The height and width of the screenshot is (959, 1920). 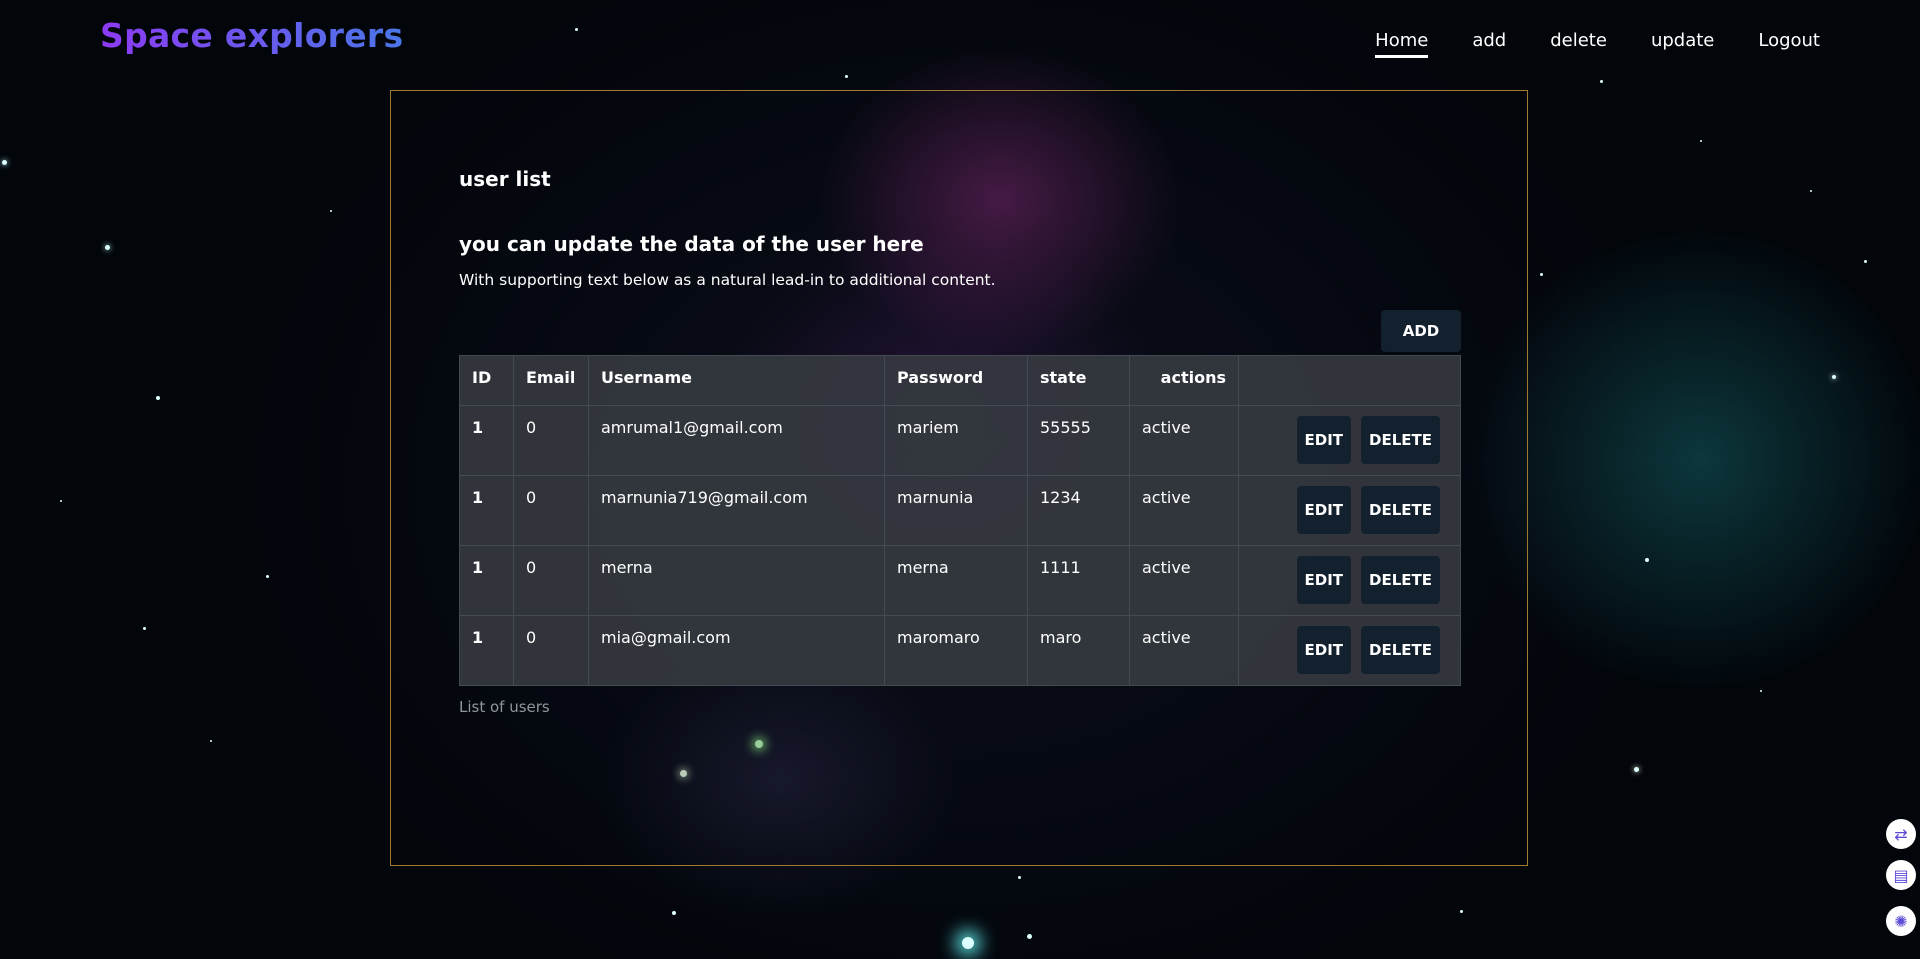 I want to click on table-cell-username: amrumal1@gmail.com, so click(x=736, y=440).